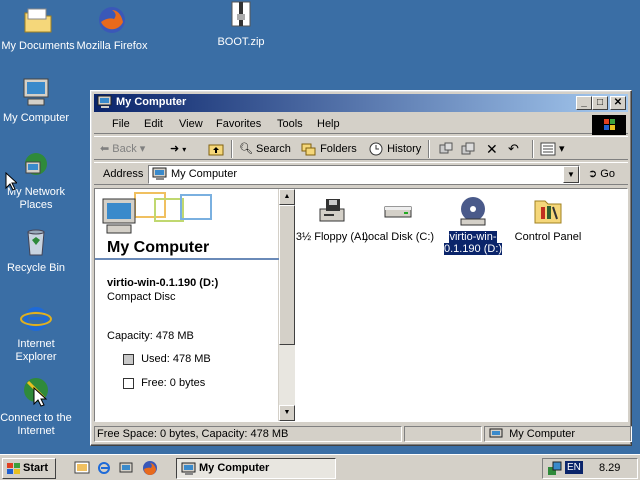 The image size is (640, 480). I want to click on move-to-icon, so click(446, 148).